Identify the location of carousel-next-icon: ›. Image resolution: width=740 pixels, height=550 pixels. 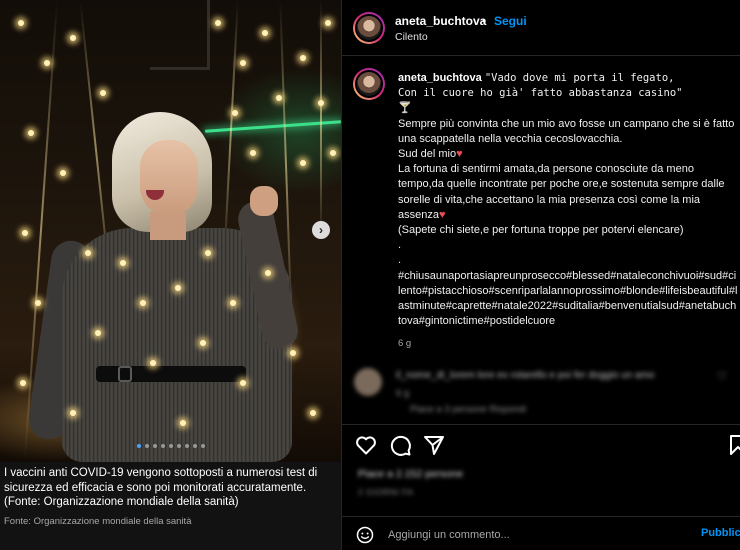
(321, 230).